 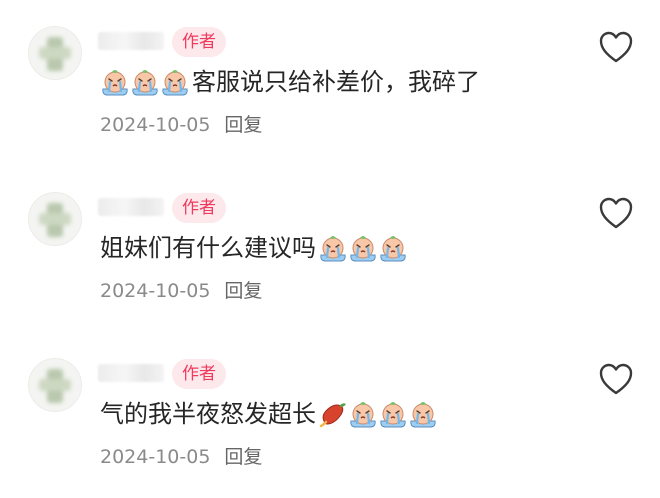 What do you see at coordinates (208, 248) in the screenshot?
I see `comment-text: 姐妹们有什么建议吗` at bounding box center [208, 248].